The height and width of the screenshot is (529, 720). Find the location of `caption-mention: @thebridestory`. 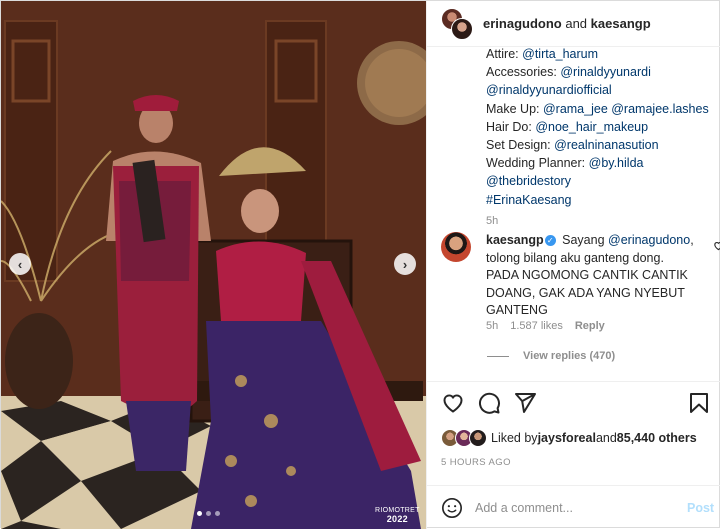

caption-mention: @thebridestory is located at coordinates (528, 181).